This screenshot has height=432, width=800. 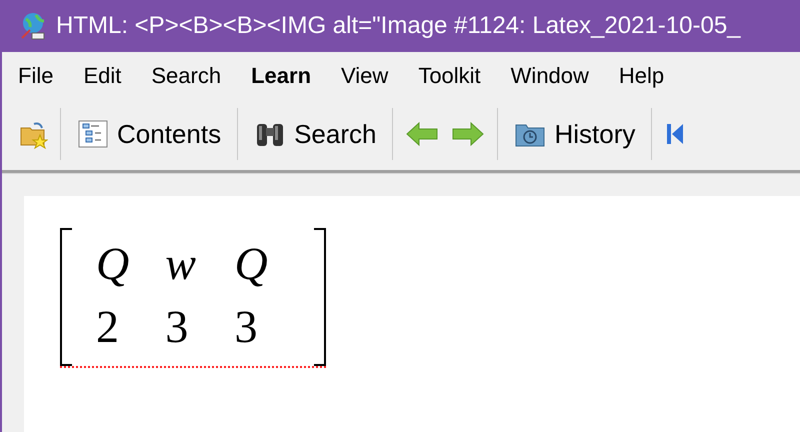 I want to click on outline-list-icon, so click(x=93, y=134).